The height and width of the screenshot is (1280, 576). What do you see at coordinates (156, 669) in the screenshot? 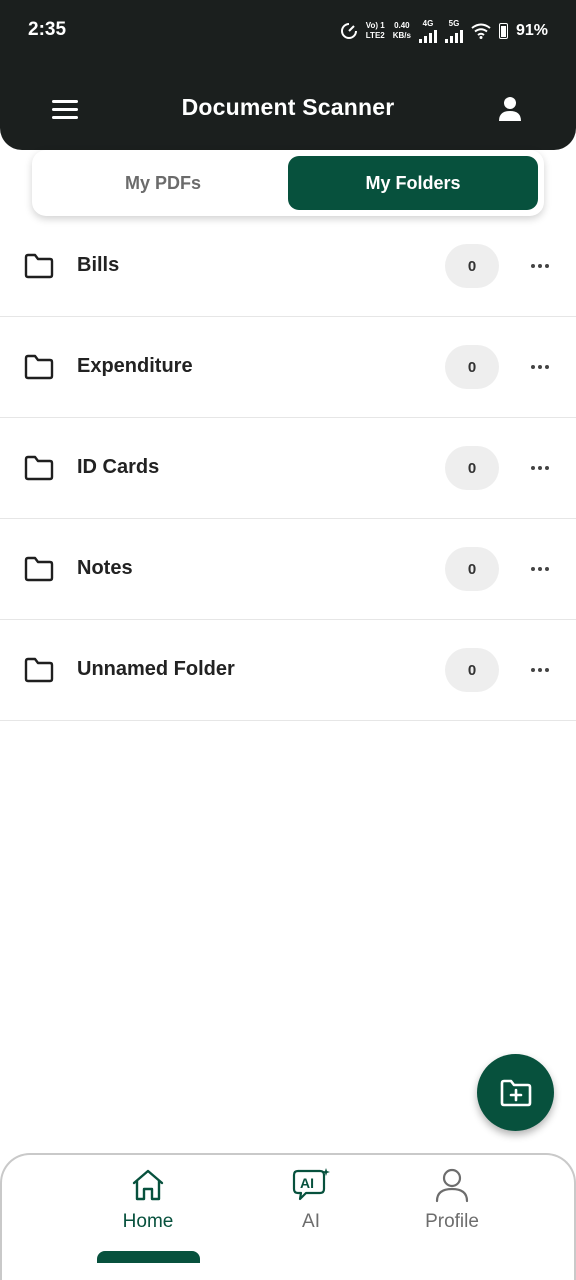
I see `folder-name: Unnamed Folder` at bounding box center [156, 669].